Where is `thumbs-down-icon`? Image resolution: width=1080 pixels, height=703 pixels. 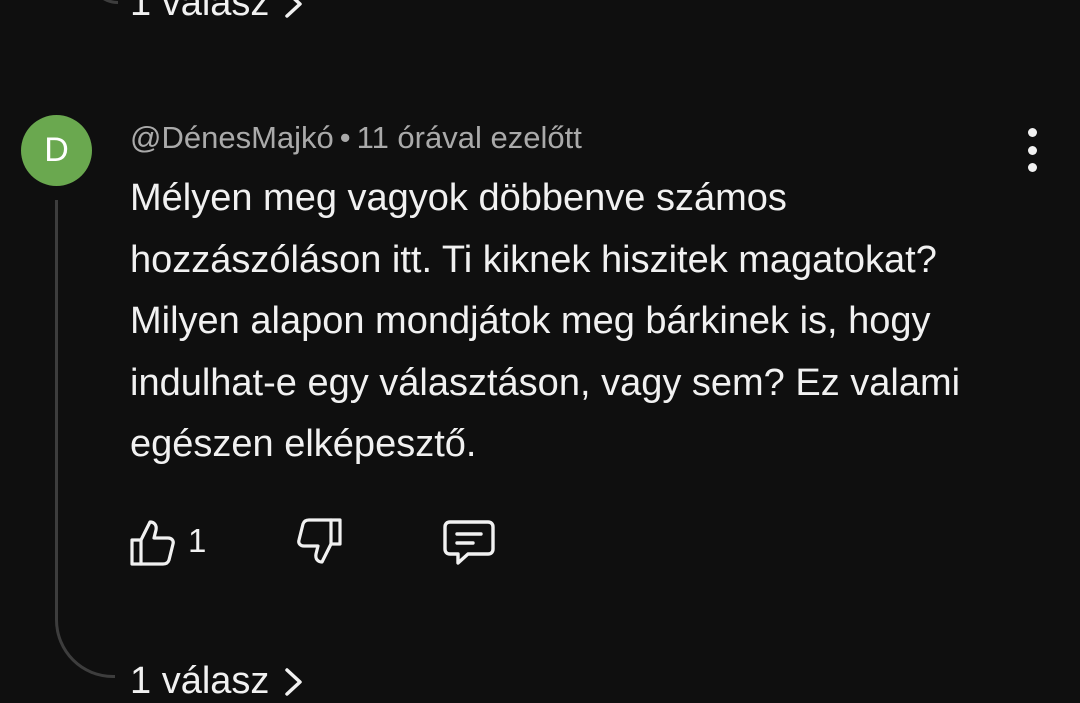 thumbs-down-icon is located at coordinates (319, 541).